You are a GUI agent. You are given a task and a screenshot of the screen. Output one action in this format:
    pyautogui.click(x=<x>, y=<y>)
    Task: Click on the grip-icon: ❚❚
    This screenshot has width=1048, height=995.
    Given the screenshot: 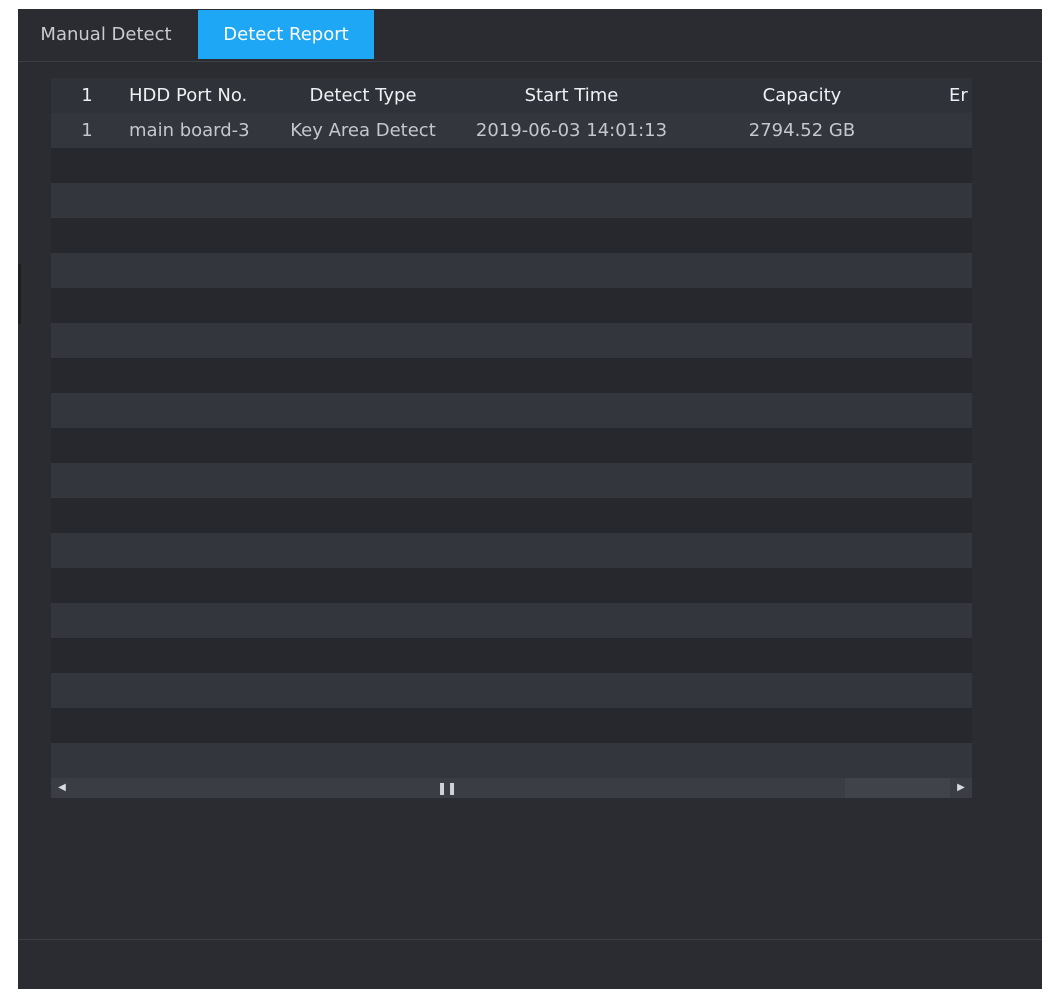 What is the action you would take?
    pyautogui.click(x=447, y=788)
    